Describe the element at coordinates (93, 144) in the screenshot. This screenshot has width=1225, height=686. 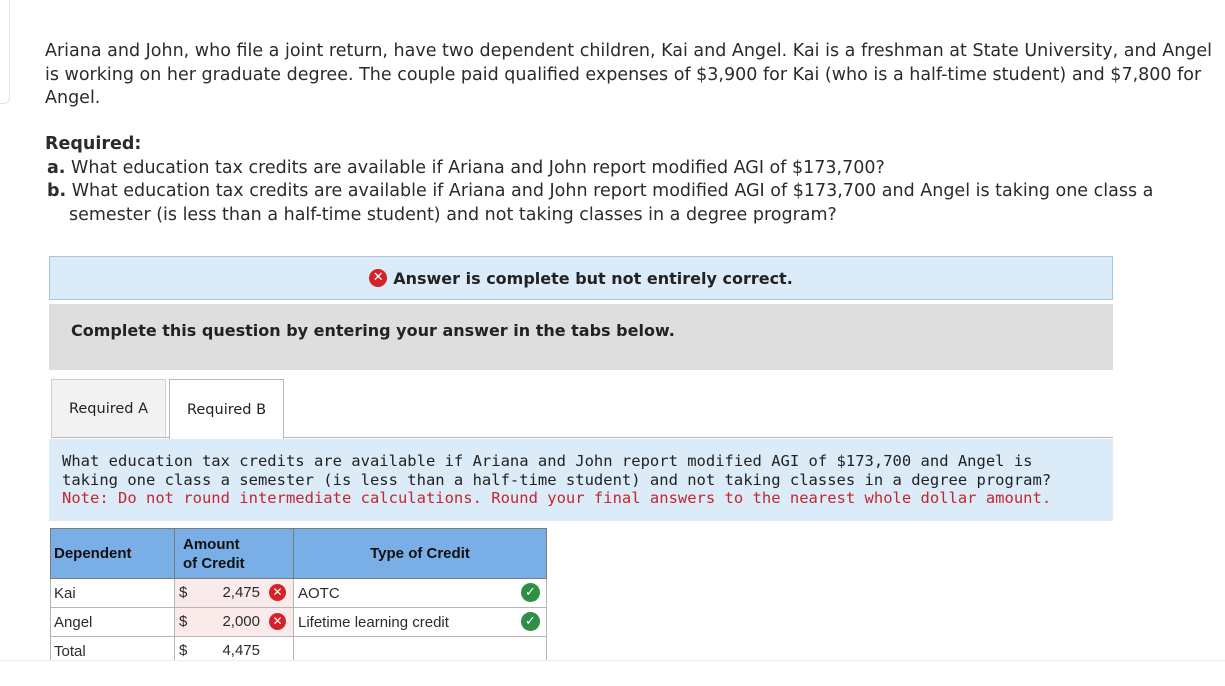
I see `required-heading: Required:` at that location.